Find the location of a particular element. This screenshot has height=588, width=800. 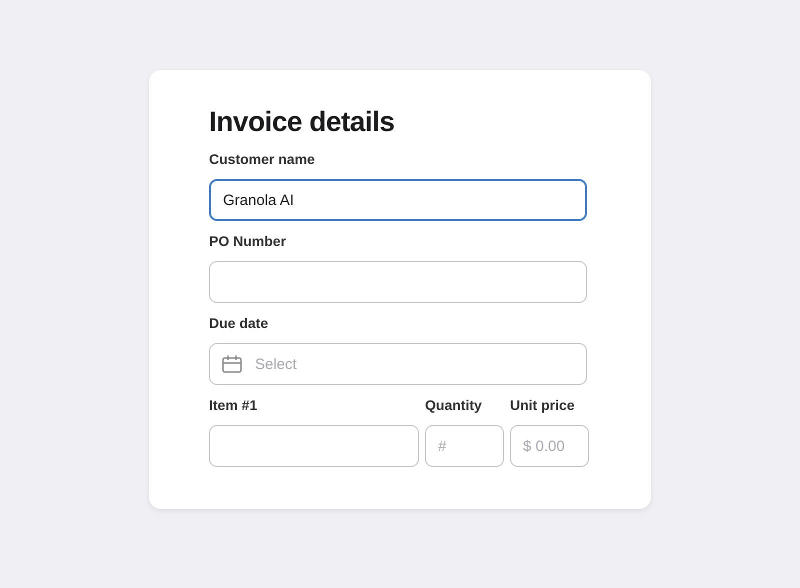

field-label: PO Number is located at coordinates (248, 241).